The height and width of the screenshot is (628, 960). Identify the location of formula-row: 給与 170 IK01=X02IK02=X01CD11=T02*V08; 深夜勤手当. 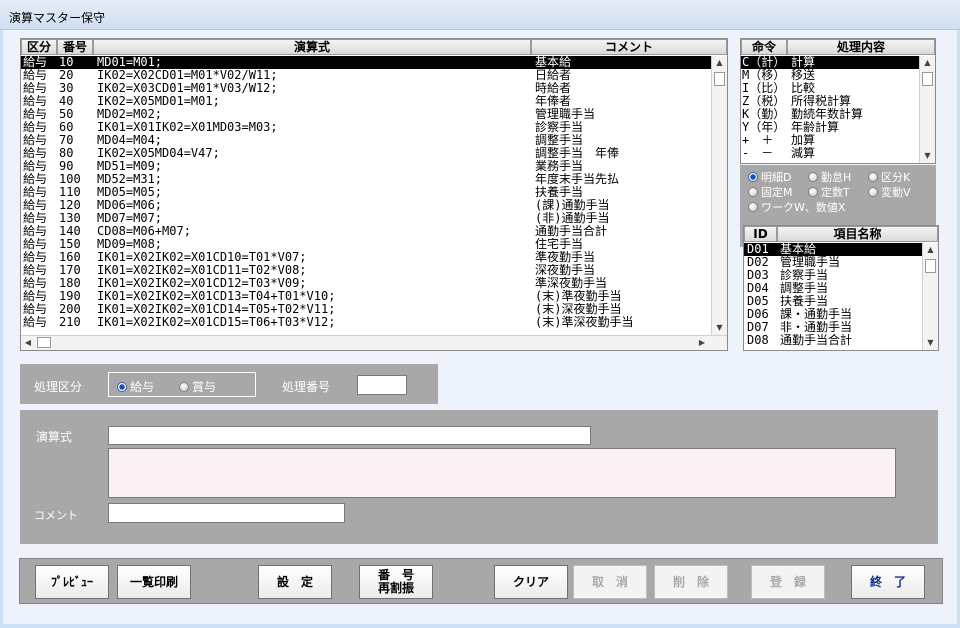
(366, 270).